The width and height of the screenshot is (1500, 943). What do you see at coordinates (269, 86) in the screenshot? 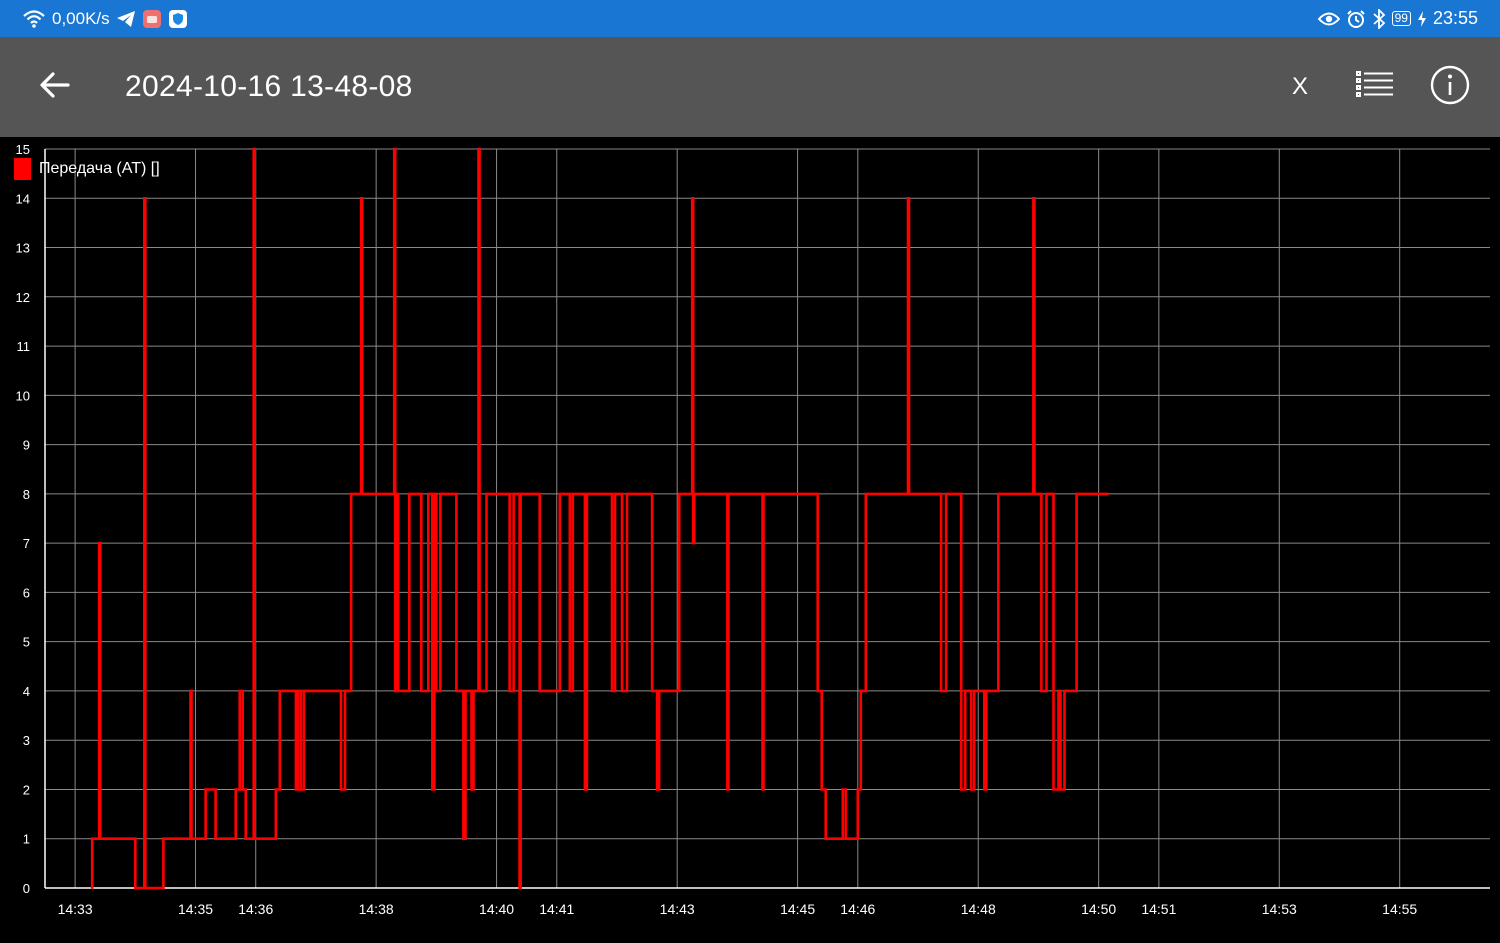
I see `page-title: 2024-10-16 13-48-08` at bounding box center [269, 86].